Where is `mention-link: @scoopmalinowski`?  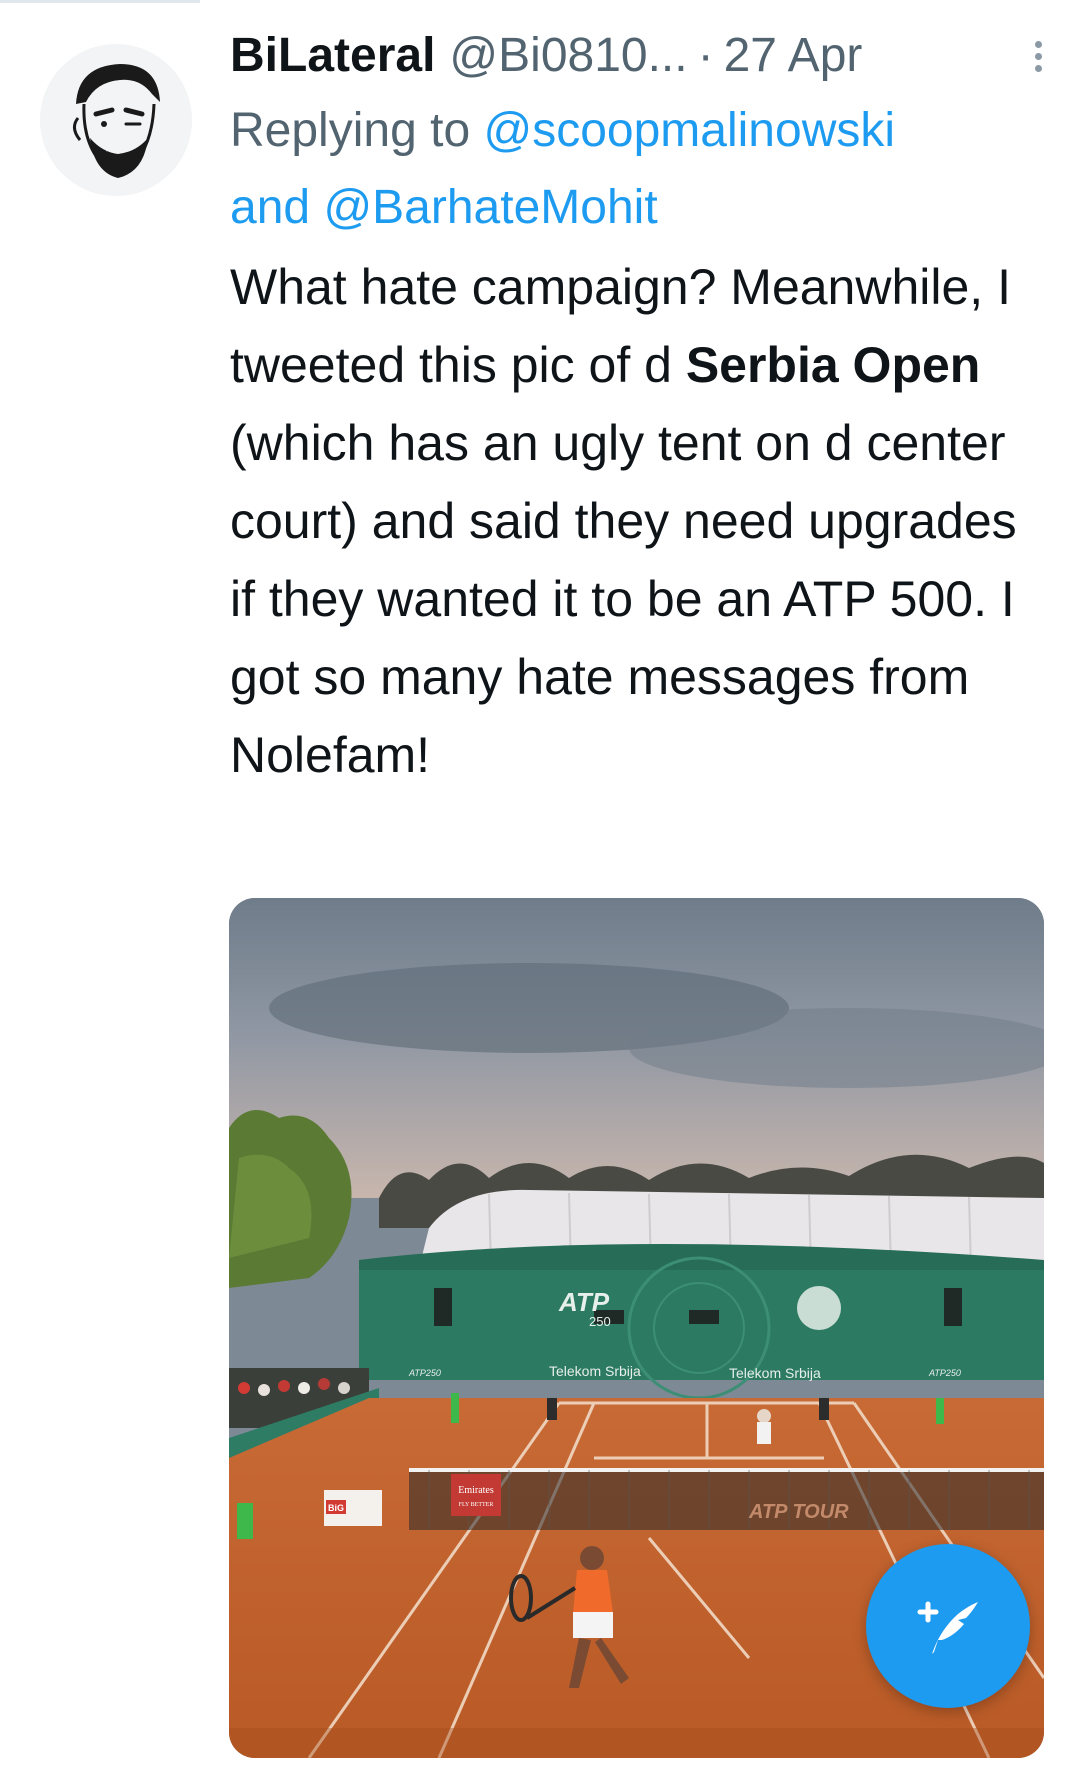
mention-link: @scoopmalinowski is located at coordinates (689, 130).